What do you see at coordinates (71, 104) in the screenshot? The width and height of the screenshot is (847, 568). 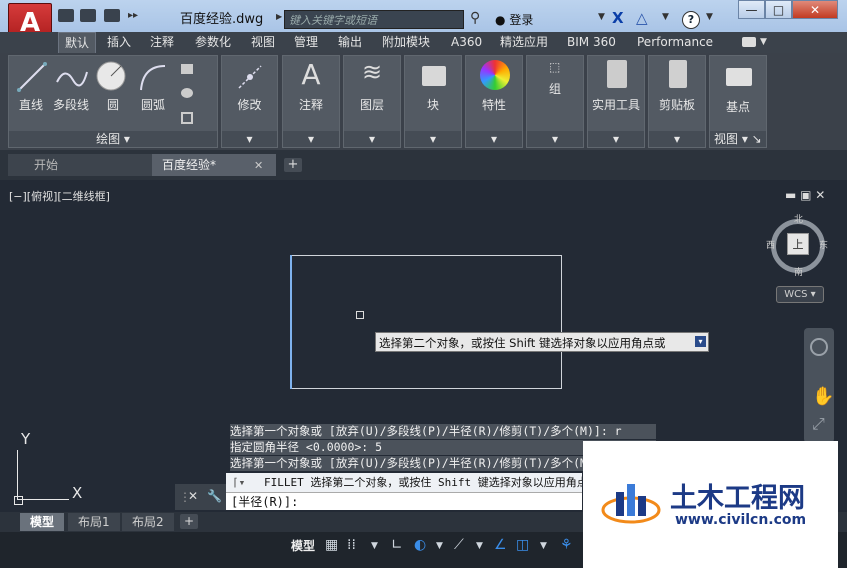 I see `polyline-label: 多段线` at bounding box center [71, 104].